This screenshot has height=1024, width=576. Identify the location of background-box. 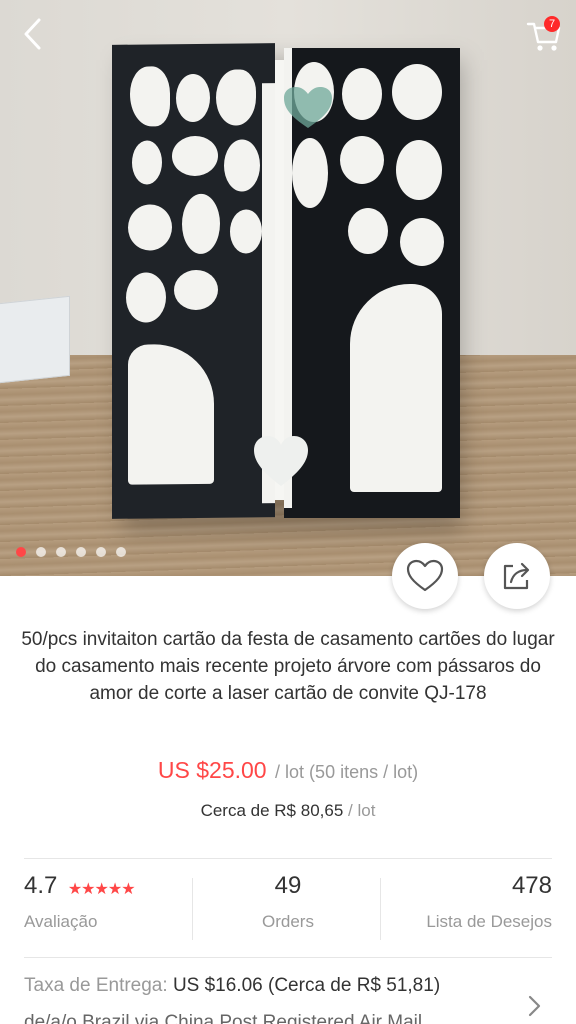
(35, 340).